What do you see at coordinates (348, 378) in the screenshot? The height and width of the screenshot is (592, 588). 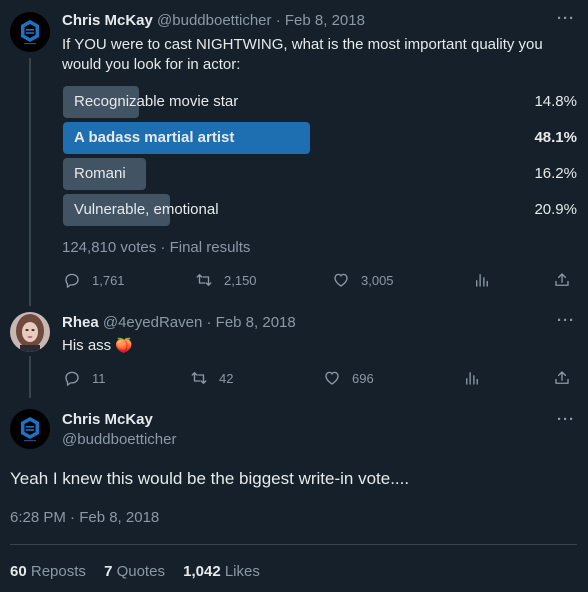 I see `like-button: 696` at bounding box center [348, 378].